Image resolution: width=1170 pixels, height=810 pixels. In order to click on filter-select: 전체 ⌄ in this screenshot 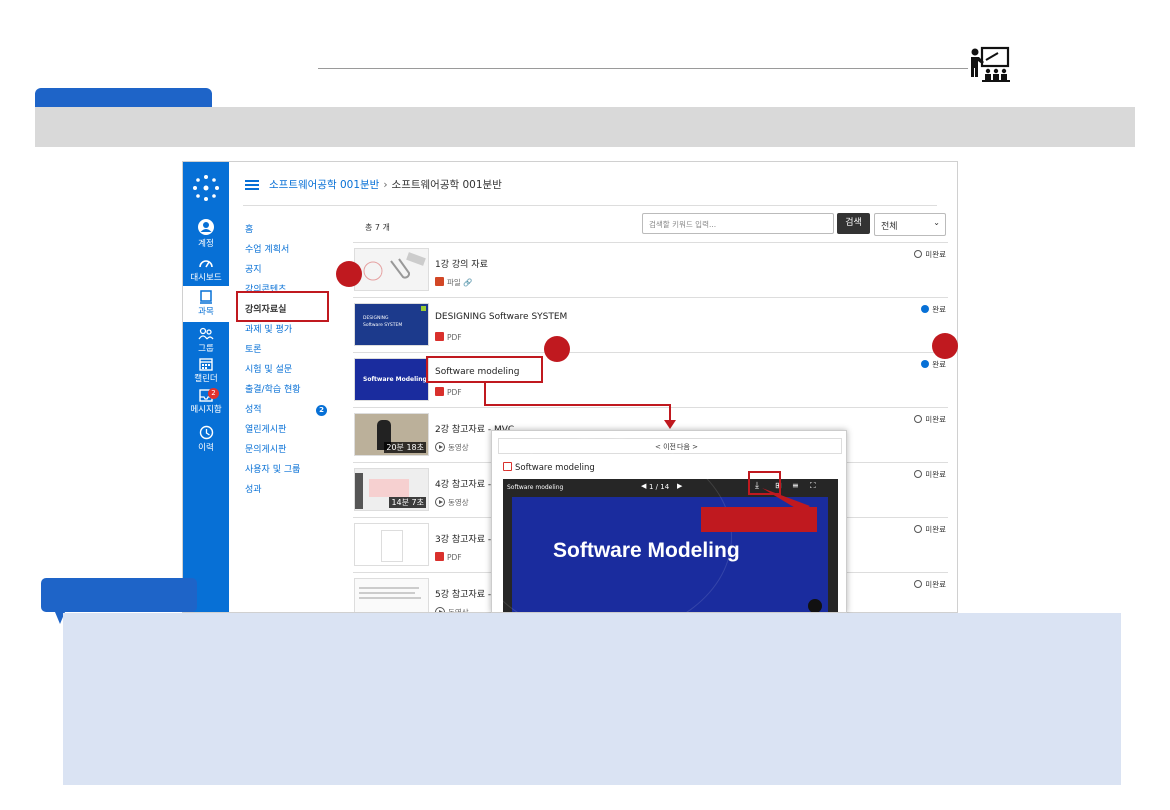, I will do `click(910, 224)`.